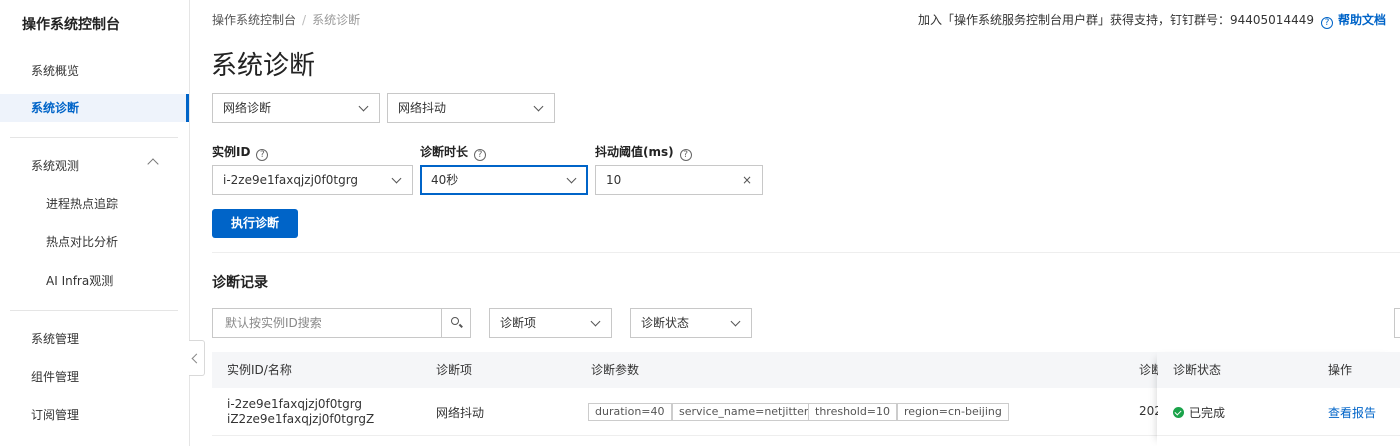  What do you see at coordinates (1397, 323) in the screenshot?
I see `toolbar-button-partial` at bounding box center [1397, 323].